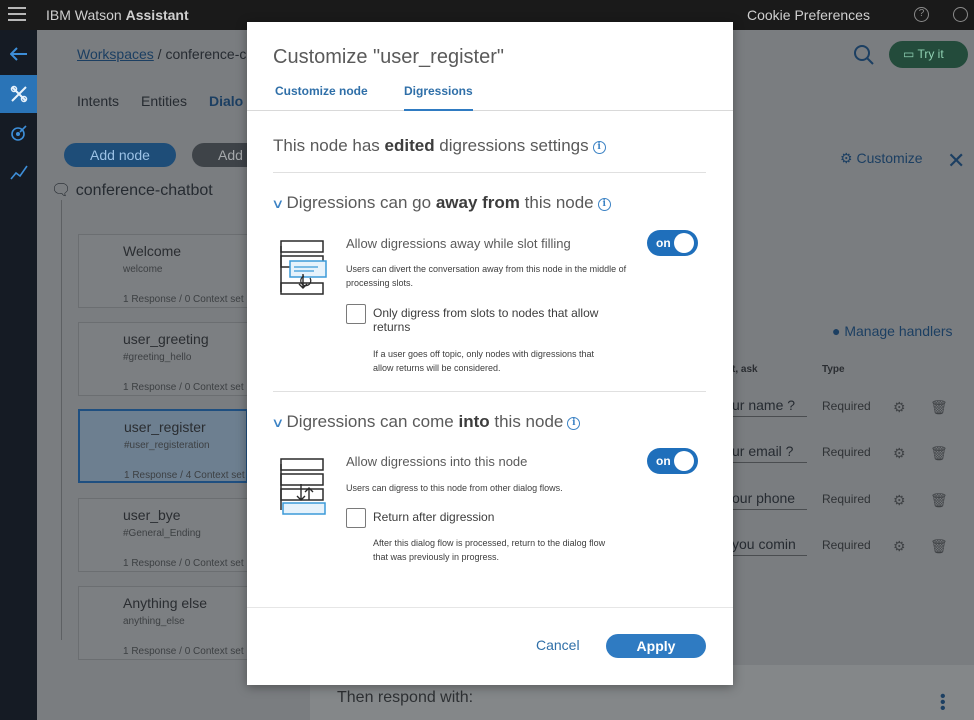 Image resolution: width=974 pixels, height=720 pixels. Describe the element at coordinates (154, 621) in the screenshot. I see `node-condition: anything_else` at that location.